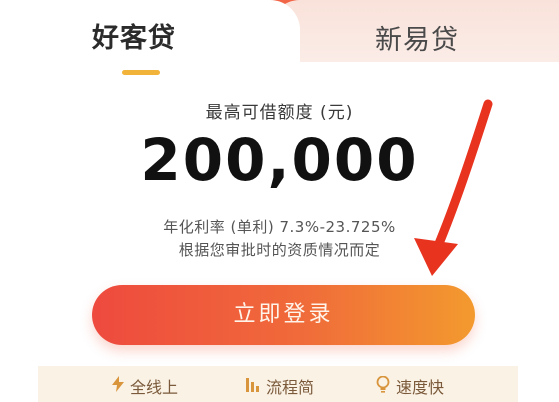 Image resolution: width=559 pixels, height=402 pixels. I want to click on rate-note: 根据您审批时的资质情况而定, so click(279, 250).